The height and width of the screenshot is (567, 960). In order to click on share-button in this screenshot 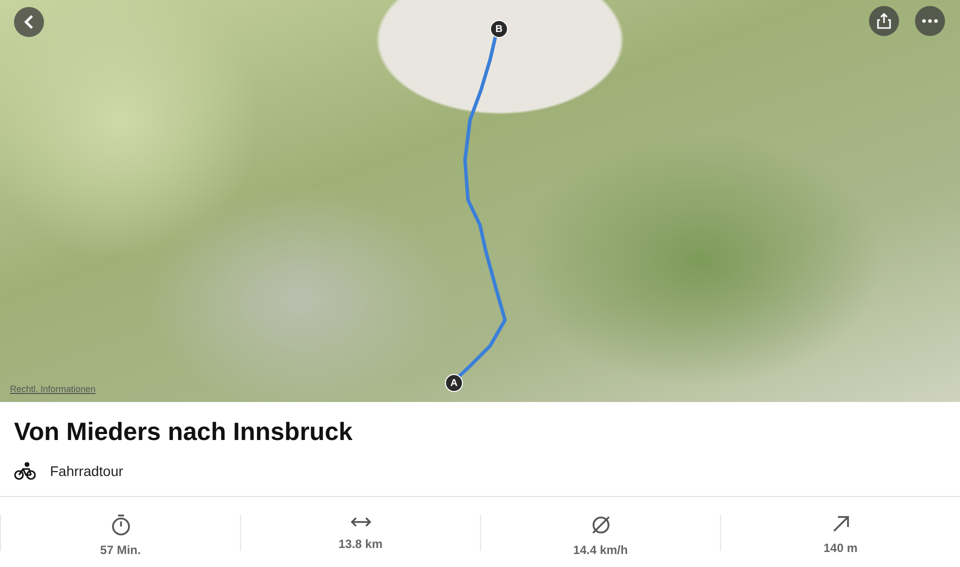, I will do `click(884, 21)`.